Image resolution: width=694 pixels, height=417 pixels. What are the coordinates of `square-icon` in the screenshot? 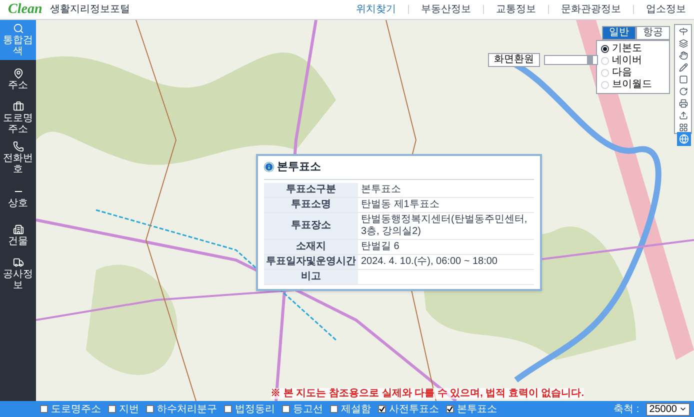 It's located at (683, 79).